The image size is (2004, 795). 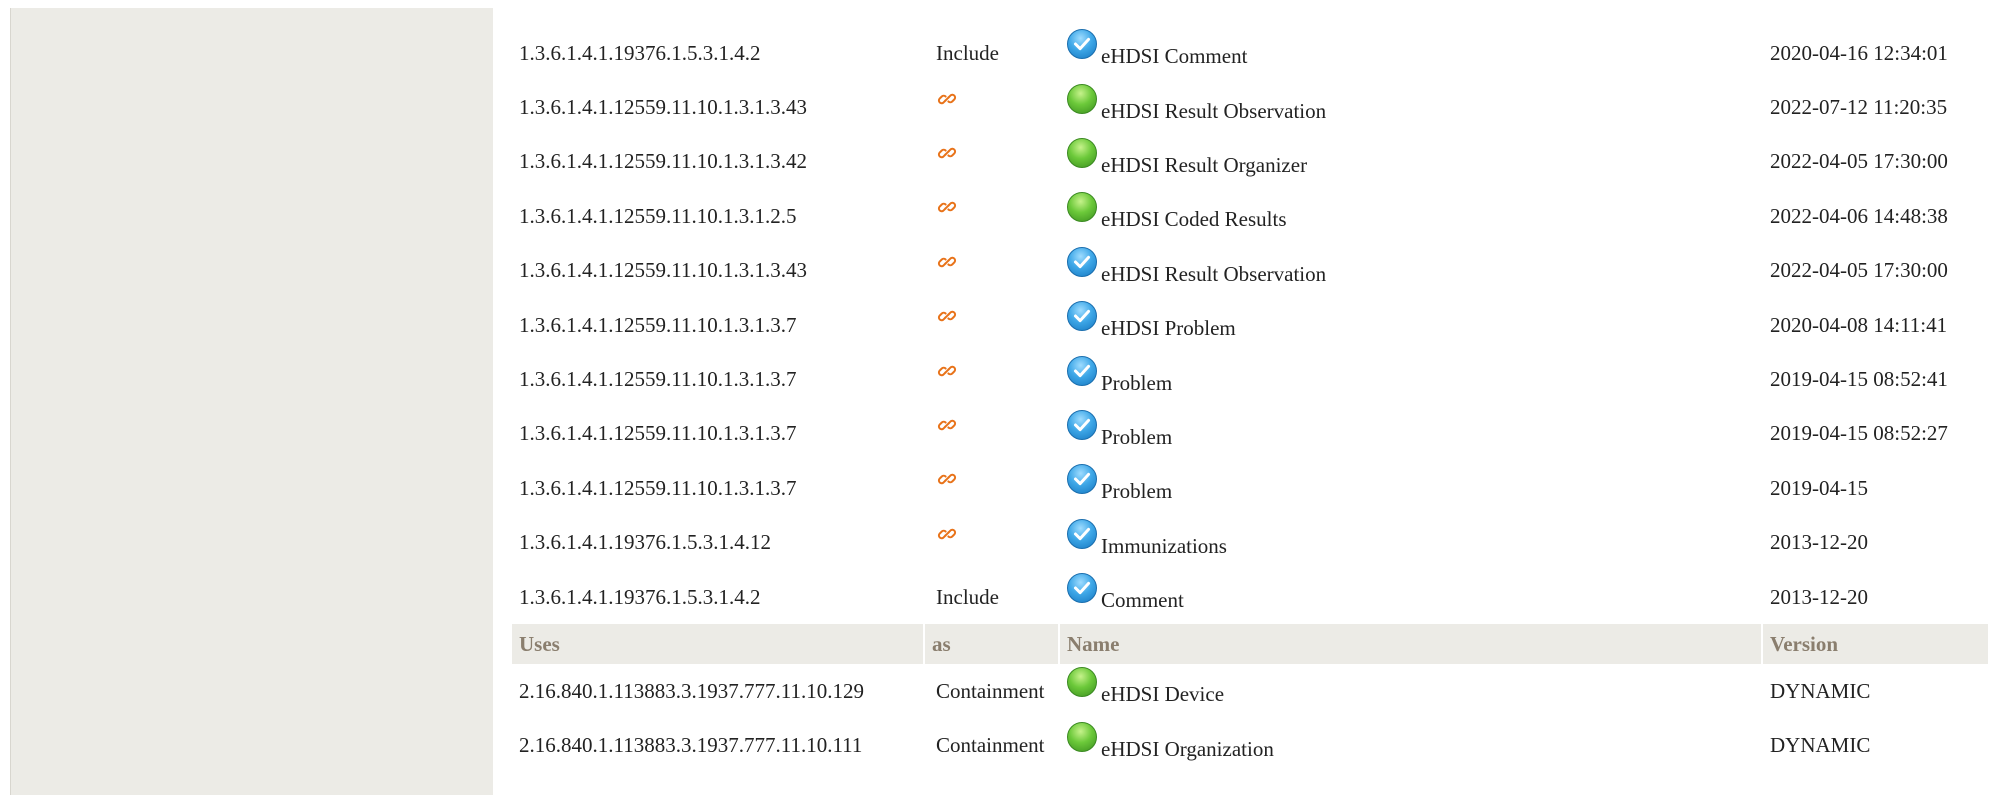 What do you see at coordinates (1204, 165) in the screenshot?
I see `template-name-link: eHDSI Result Organizer` at bounding box center [1204, 165].